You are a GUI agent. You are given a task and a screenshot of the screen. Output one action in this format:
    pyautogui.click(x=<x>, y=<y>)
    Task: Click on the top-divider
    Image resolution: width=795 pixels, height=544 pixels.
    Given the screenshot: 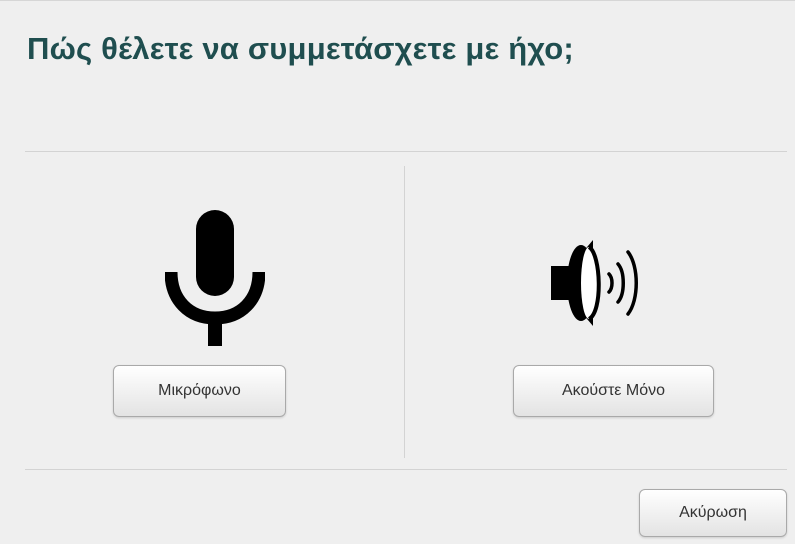 What is the action you would take?
    pyautogui.click(x=406, y=151)
    